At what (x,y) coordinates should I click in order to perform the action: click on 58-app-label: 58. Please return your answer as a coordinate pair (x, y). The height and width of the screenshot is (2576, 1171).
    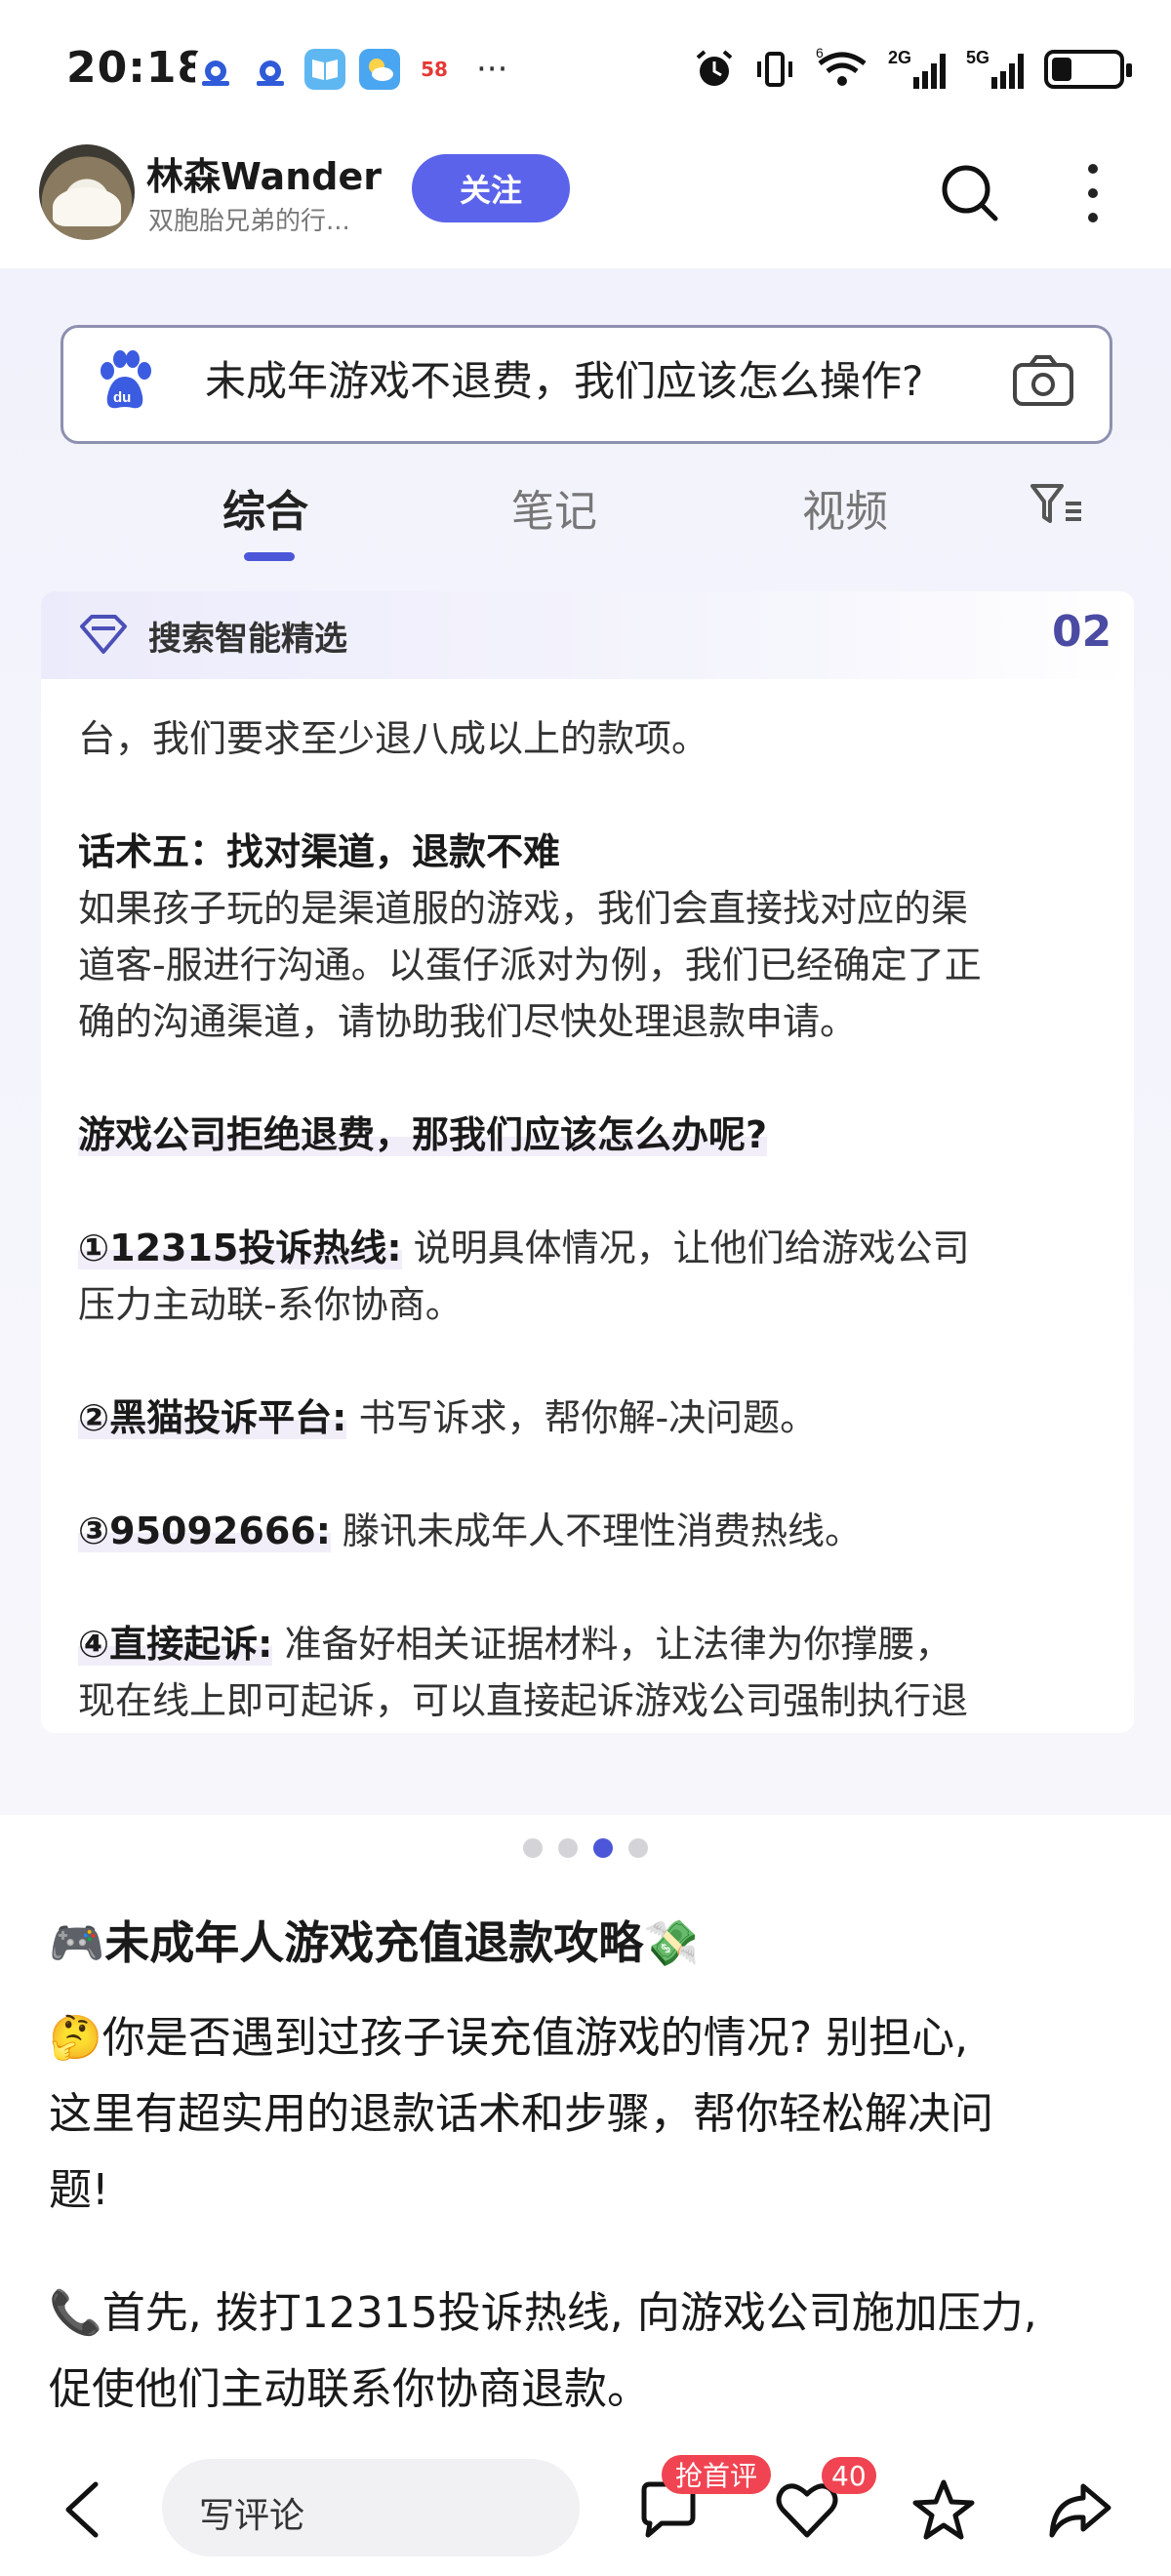
    Looking at the image, I should click on (434, 69).